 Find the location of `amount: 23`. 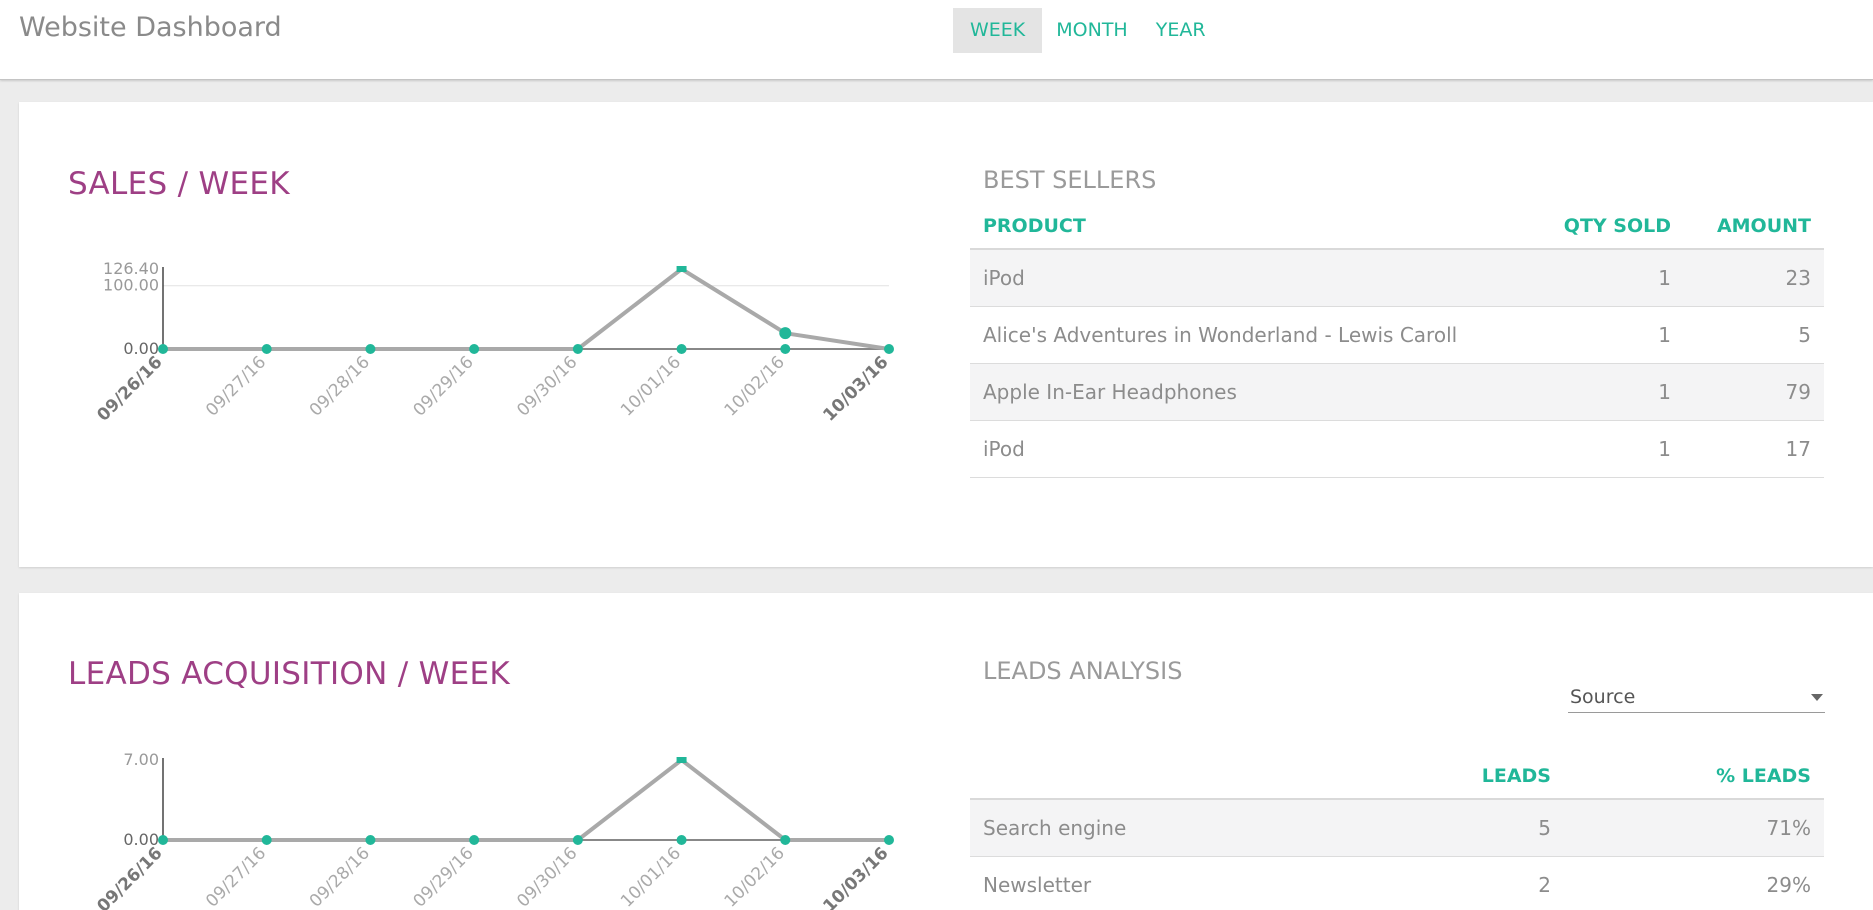

amount: 23 is located at coordinates (1754, 278).